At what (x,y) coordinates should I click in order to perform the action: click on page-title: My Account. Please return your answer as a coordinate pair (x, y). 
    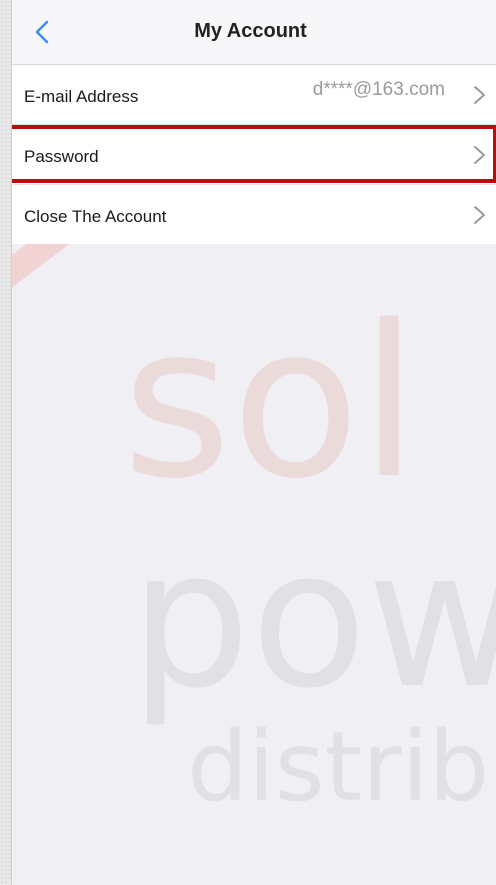
    Looking at the image, I should click on (250, 31).